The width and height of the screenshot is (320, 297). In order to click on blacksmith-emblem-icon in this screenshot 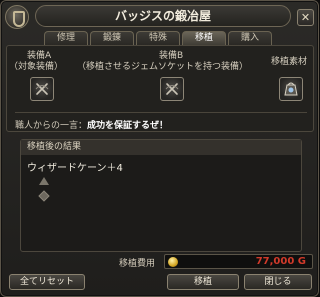, I will do `click(17, 17)`.